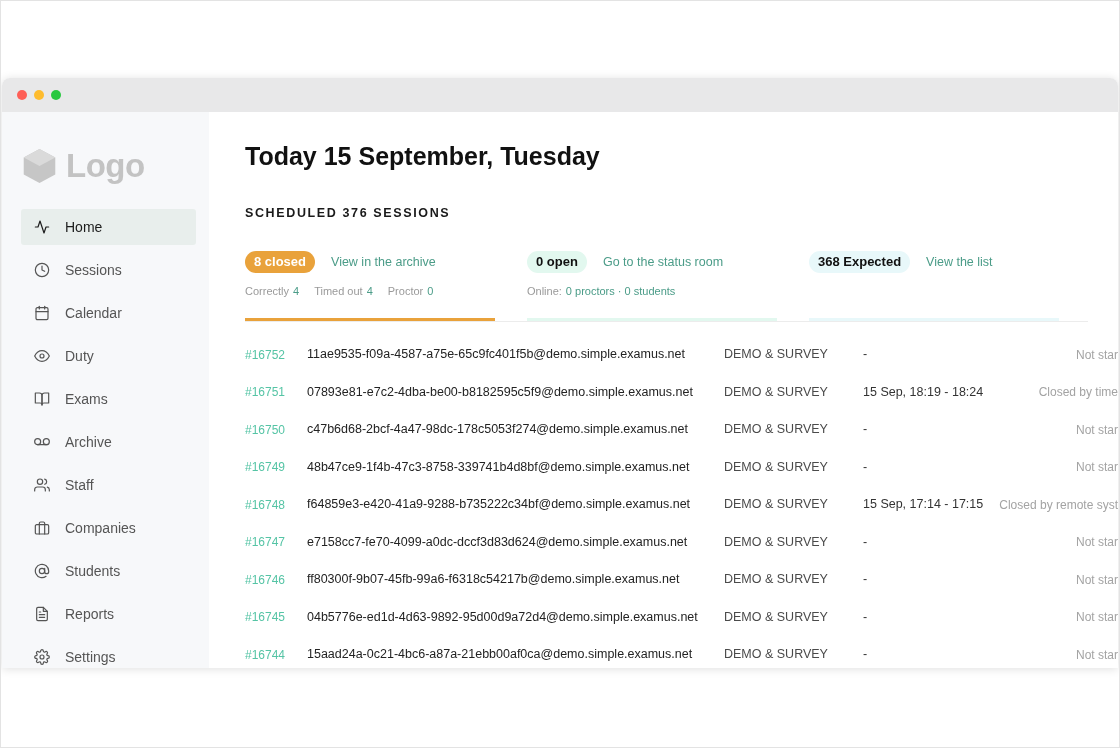 This screenshot has height=748, width=1120. Describe the element at coordinates (42, 614) in the screenshot. I see `document-icon` at that location.